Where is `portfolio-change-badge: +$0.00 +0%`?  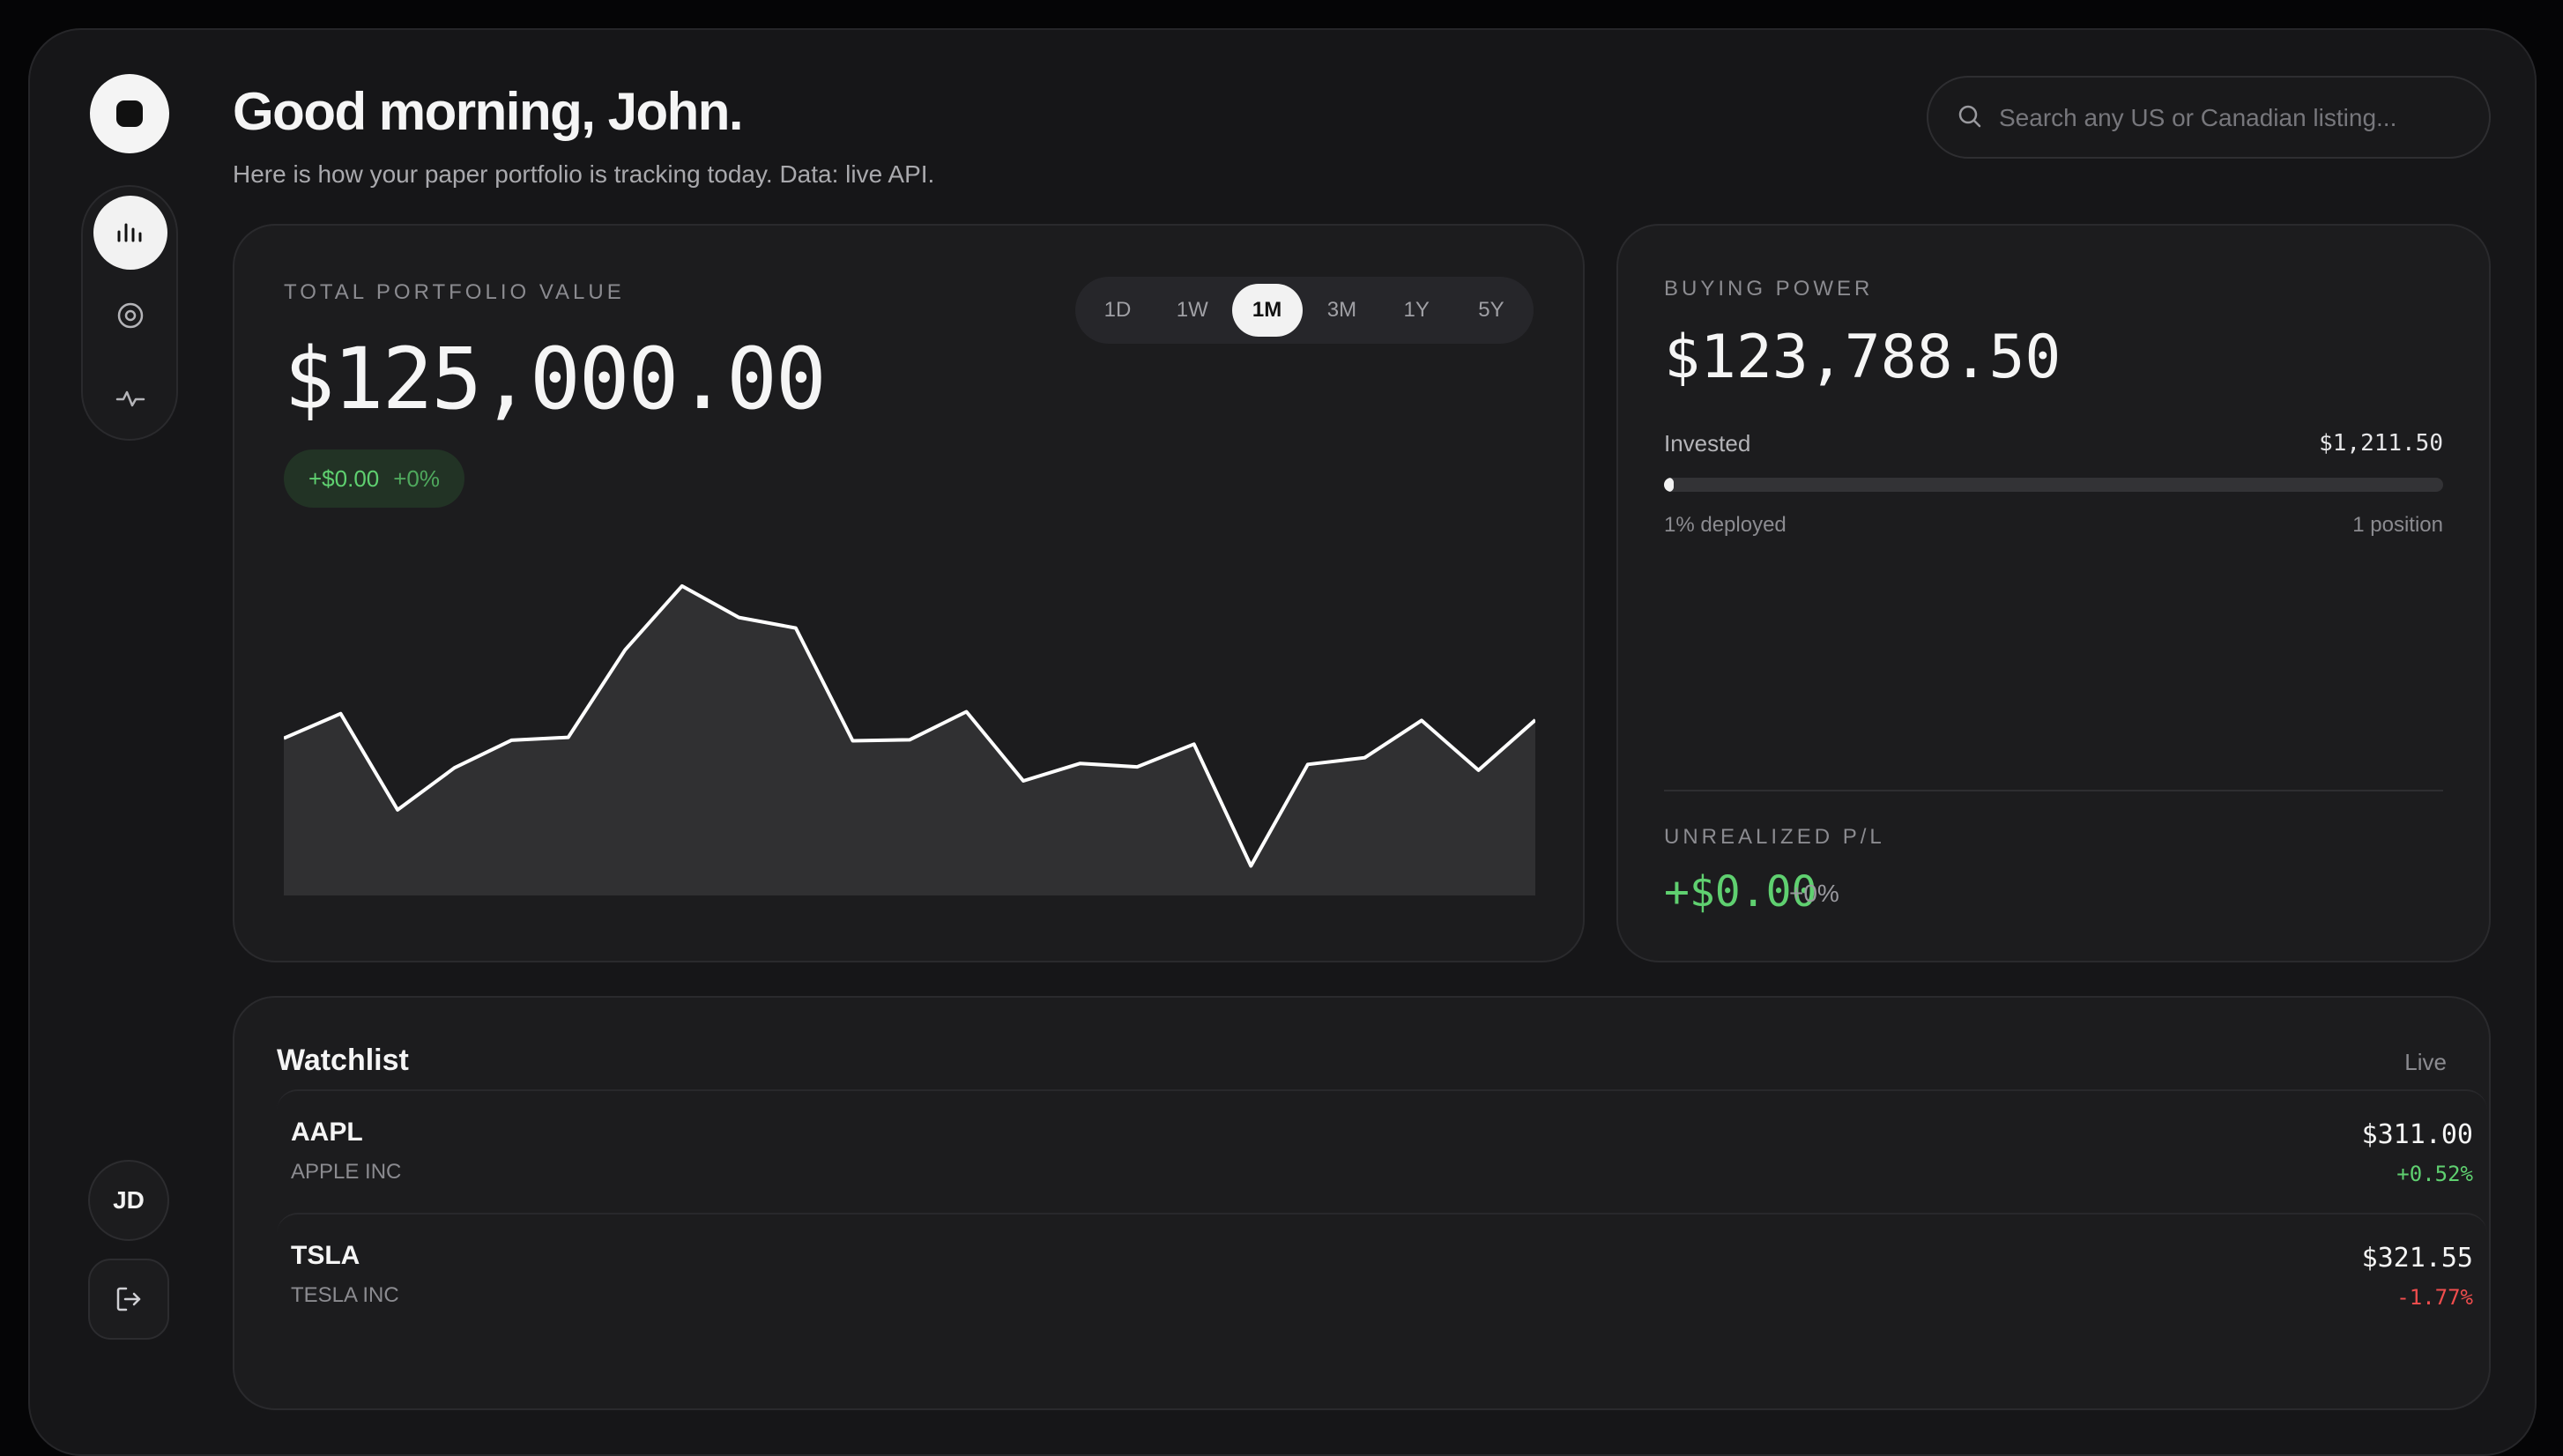
portfolio-change-badge: +$0.00 +0% is located at coordinates (374, 478).